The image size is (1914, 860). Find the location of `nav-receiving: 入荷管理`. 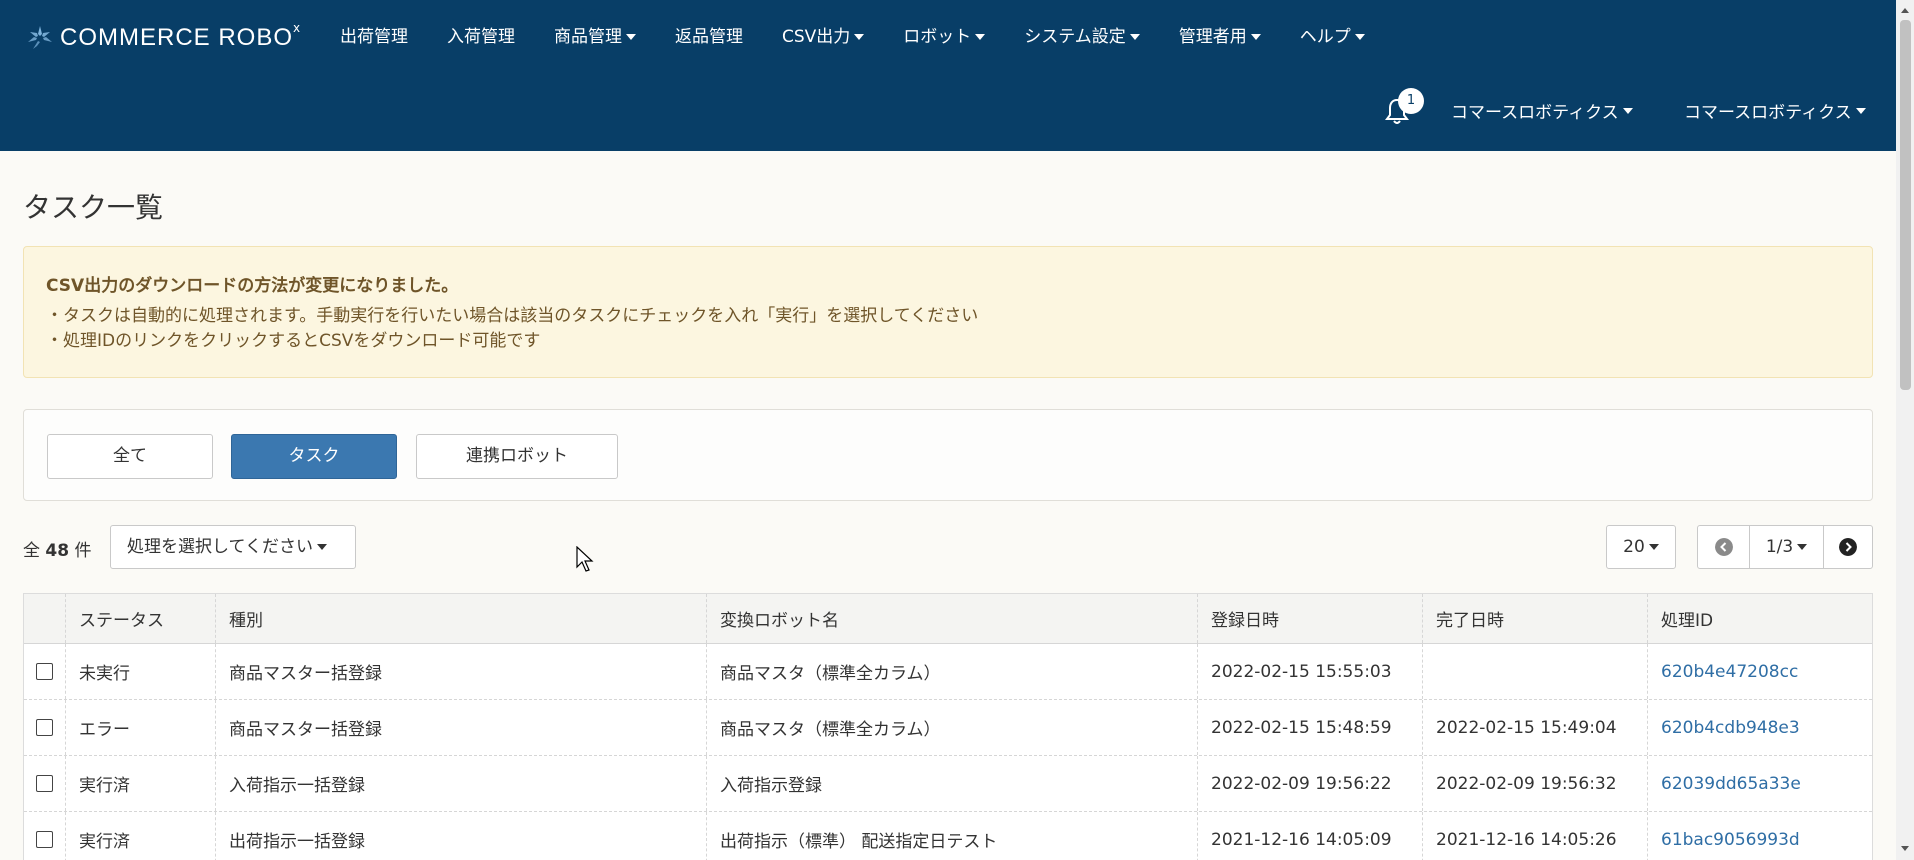

nav-receiving: 入荷管理 is located at coordinates (481, 37).